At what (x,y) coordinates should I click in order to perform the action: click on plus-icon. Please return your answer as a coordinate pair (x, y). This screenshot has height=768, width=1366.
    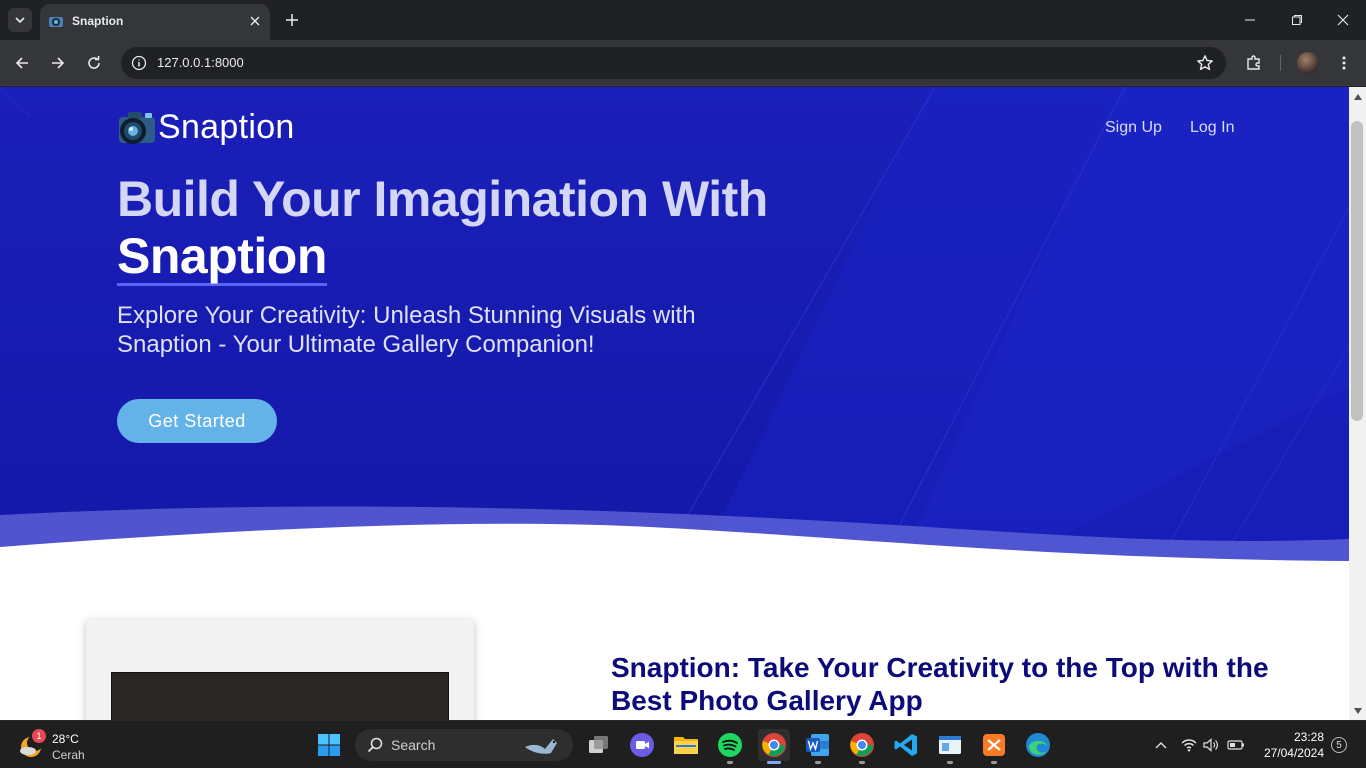
    Looking at the image, I should click on (292, 20).